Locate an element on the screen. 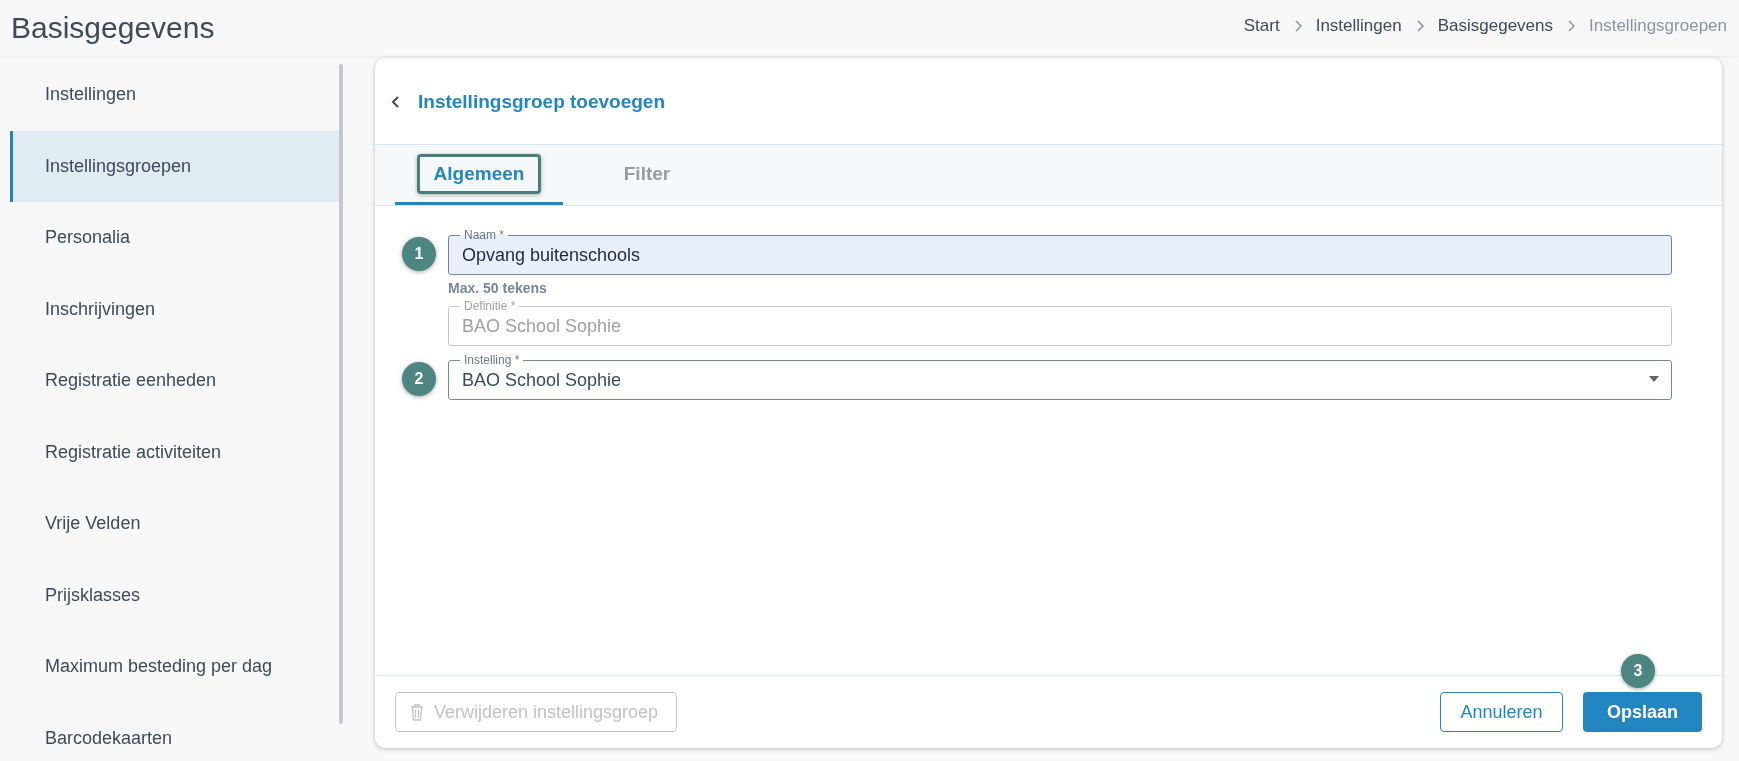 The image size is (1739, 761). breadcrumb-link: Start is located at coordinates (1261, 26).